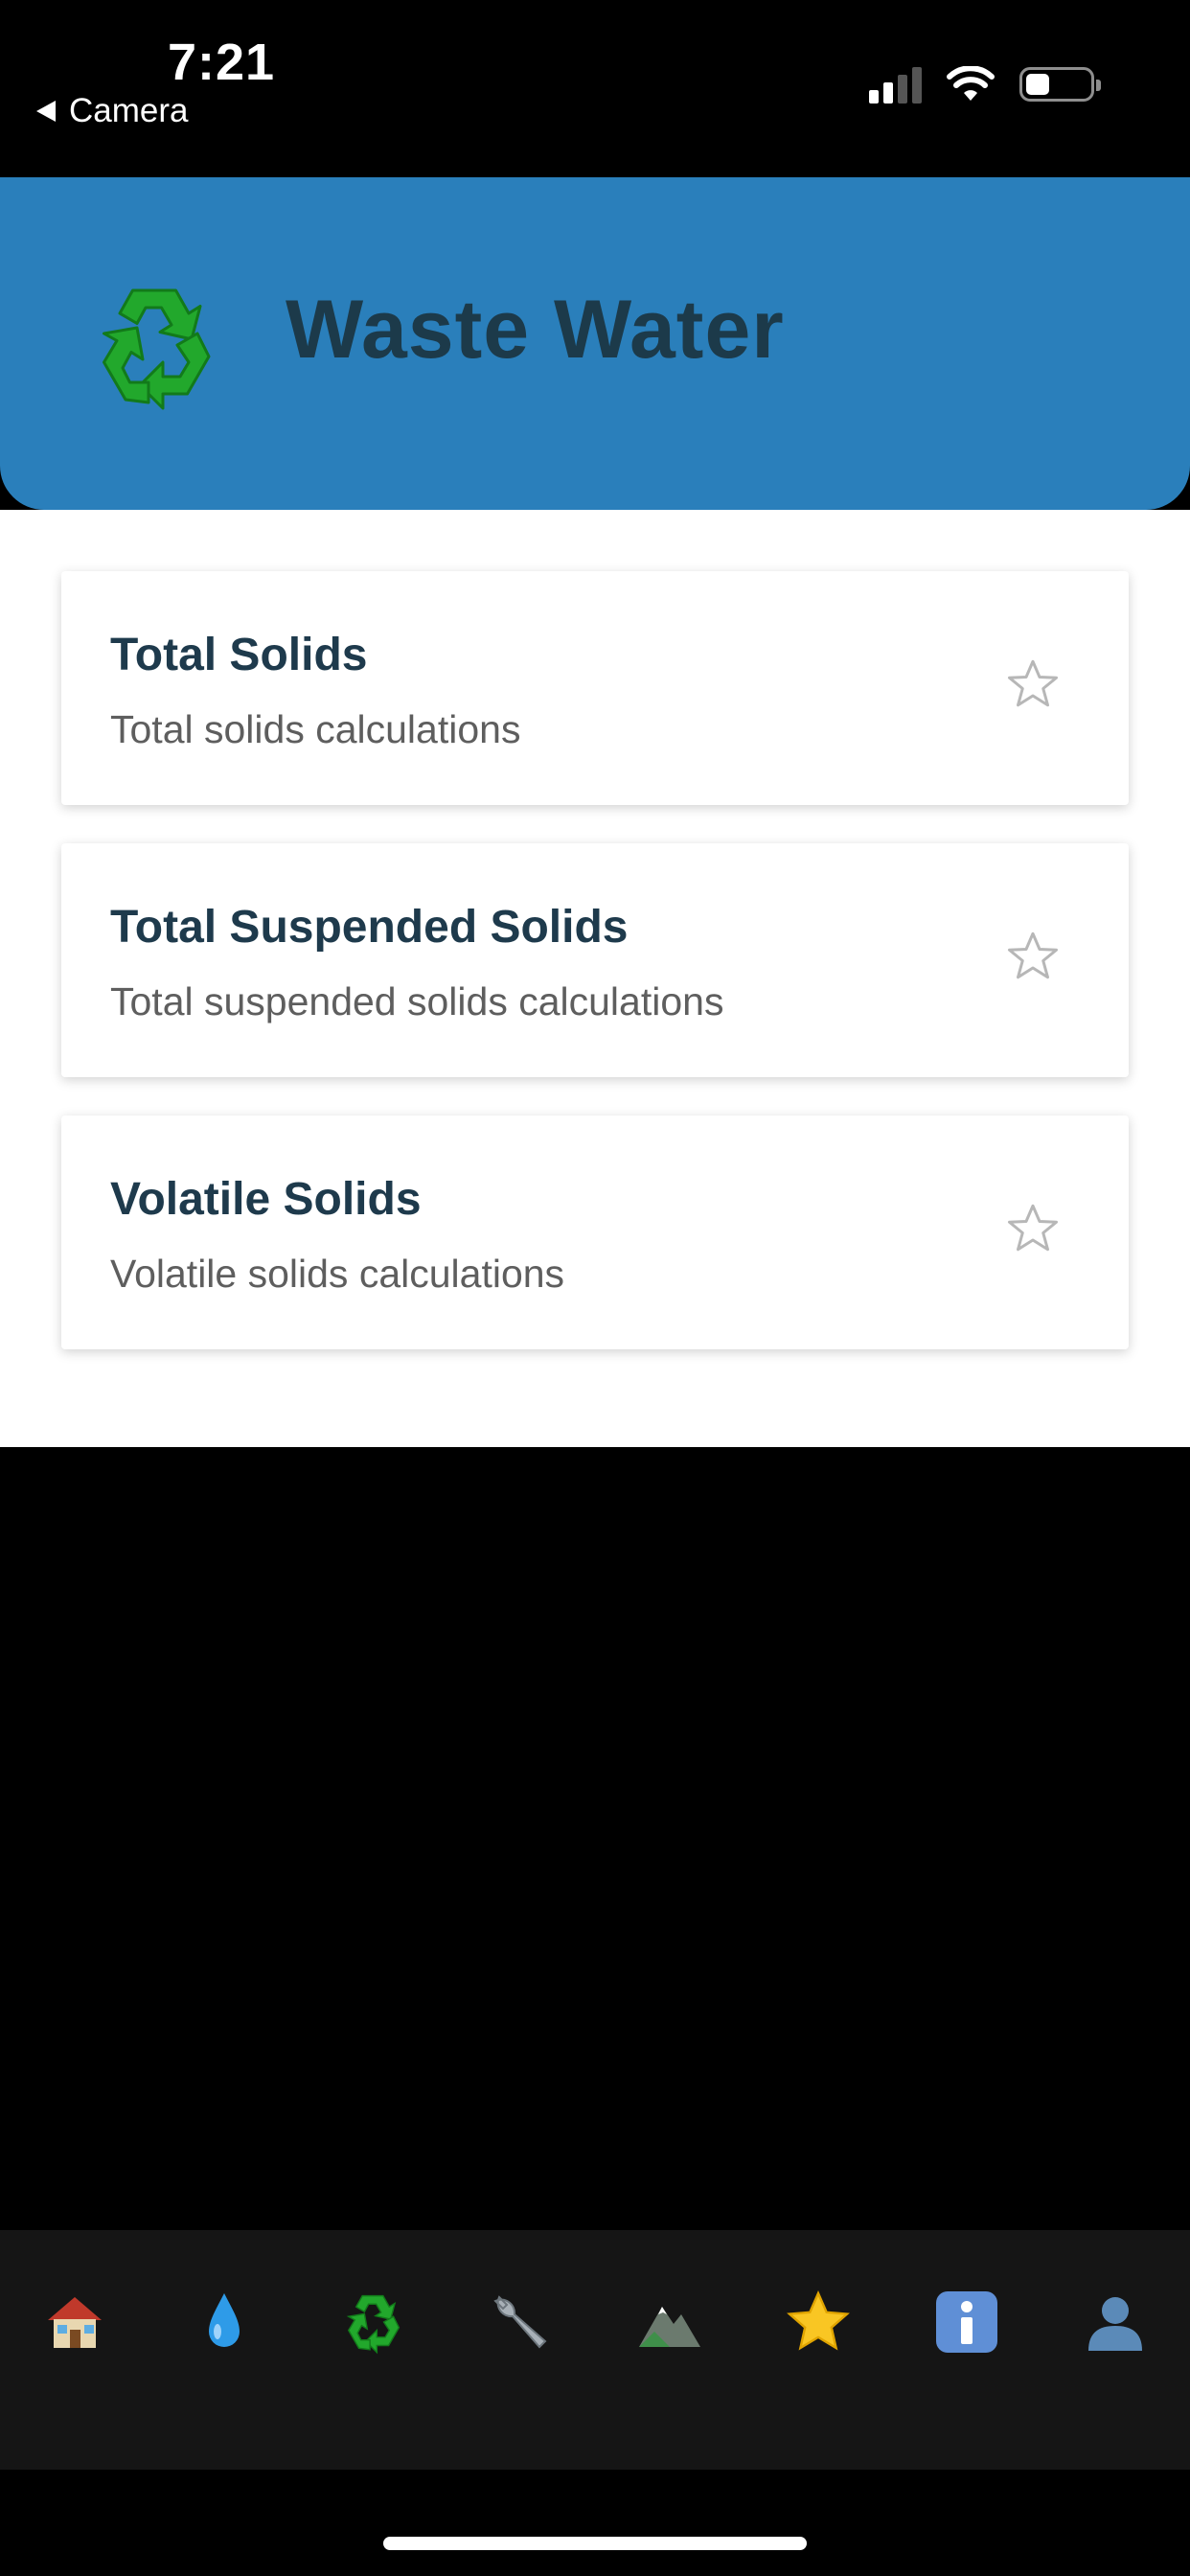  I want to click on tab-favorites, so click(819, 2322).